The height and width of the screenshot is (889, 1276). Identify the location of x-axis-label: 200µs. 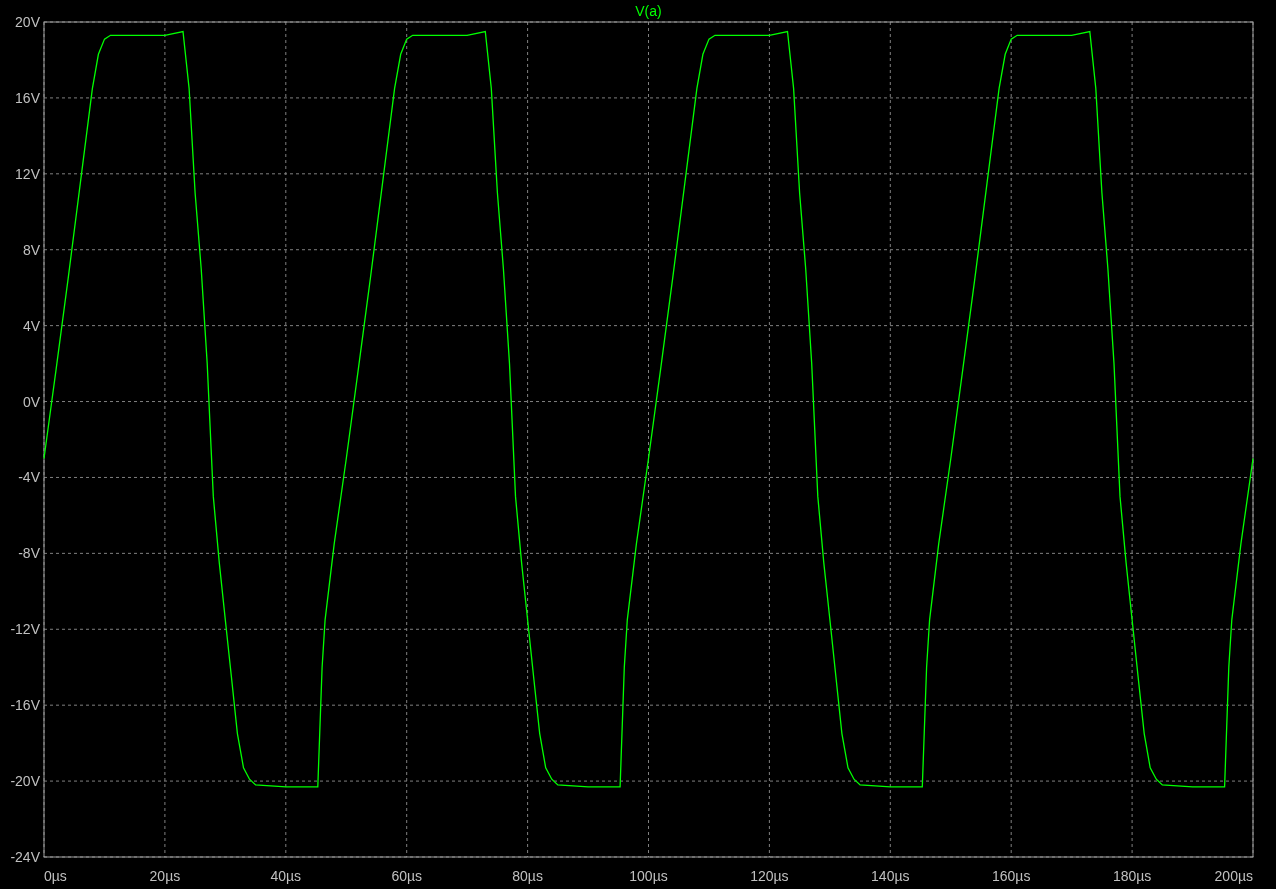
(1233, 876).